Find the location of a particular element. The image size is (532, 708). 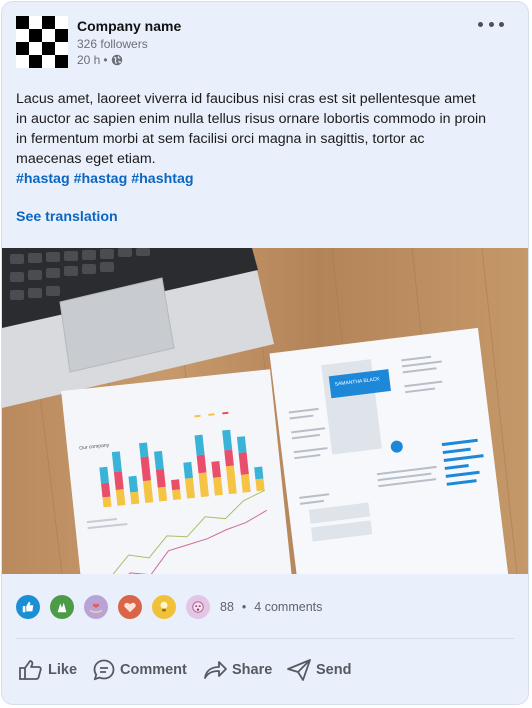

share-label: Share is located at coordinates (252, 670).